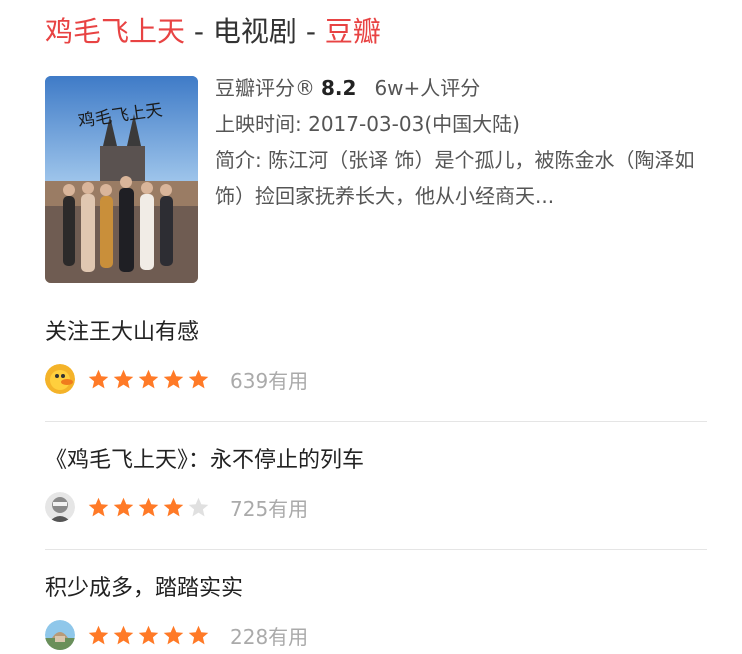  I want to click on review-meta: 228有用, so click(376, 635).